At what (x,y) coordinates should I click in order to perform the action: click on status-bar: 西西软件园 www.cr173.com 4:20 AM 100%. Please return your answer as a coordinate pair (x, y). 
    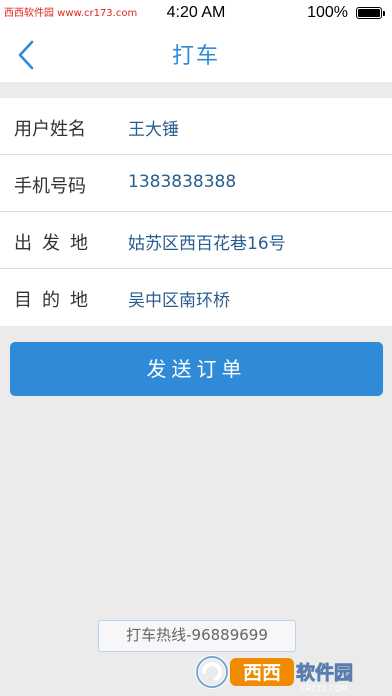
    Looking at the image, I should click on (196, 14).